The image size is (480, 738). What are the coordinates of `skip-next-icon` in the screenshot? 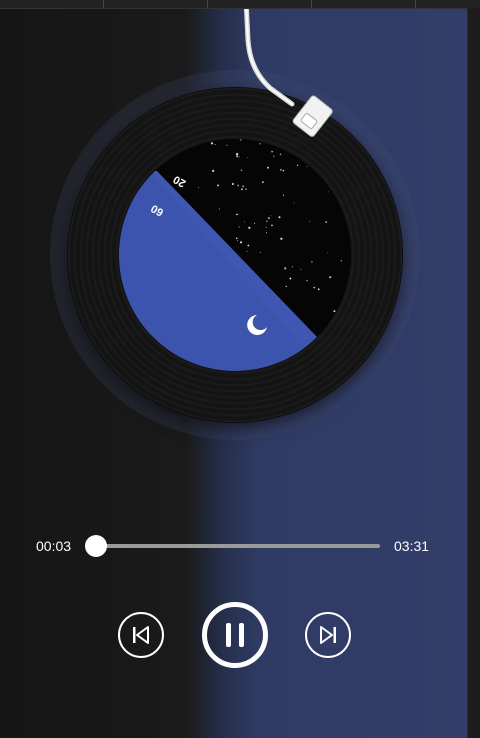 It's located at (328, 635).